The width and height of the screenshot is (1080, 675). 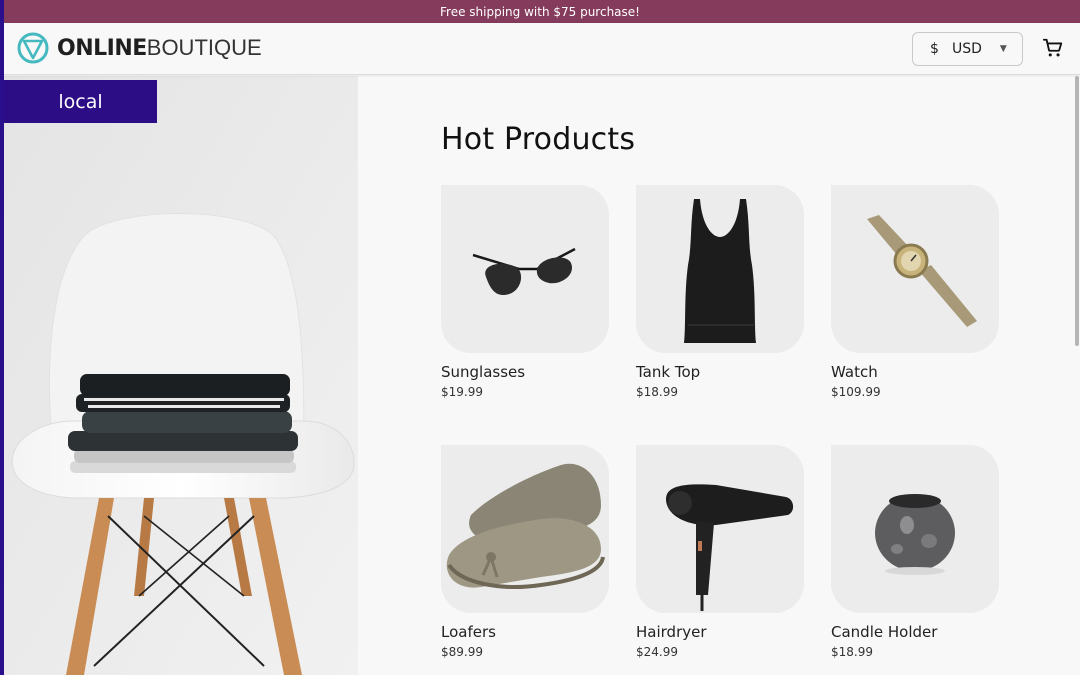 I want to click on loafers-icon, so click(x=525, y=529).